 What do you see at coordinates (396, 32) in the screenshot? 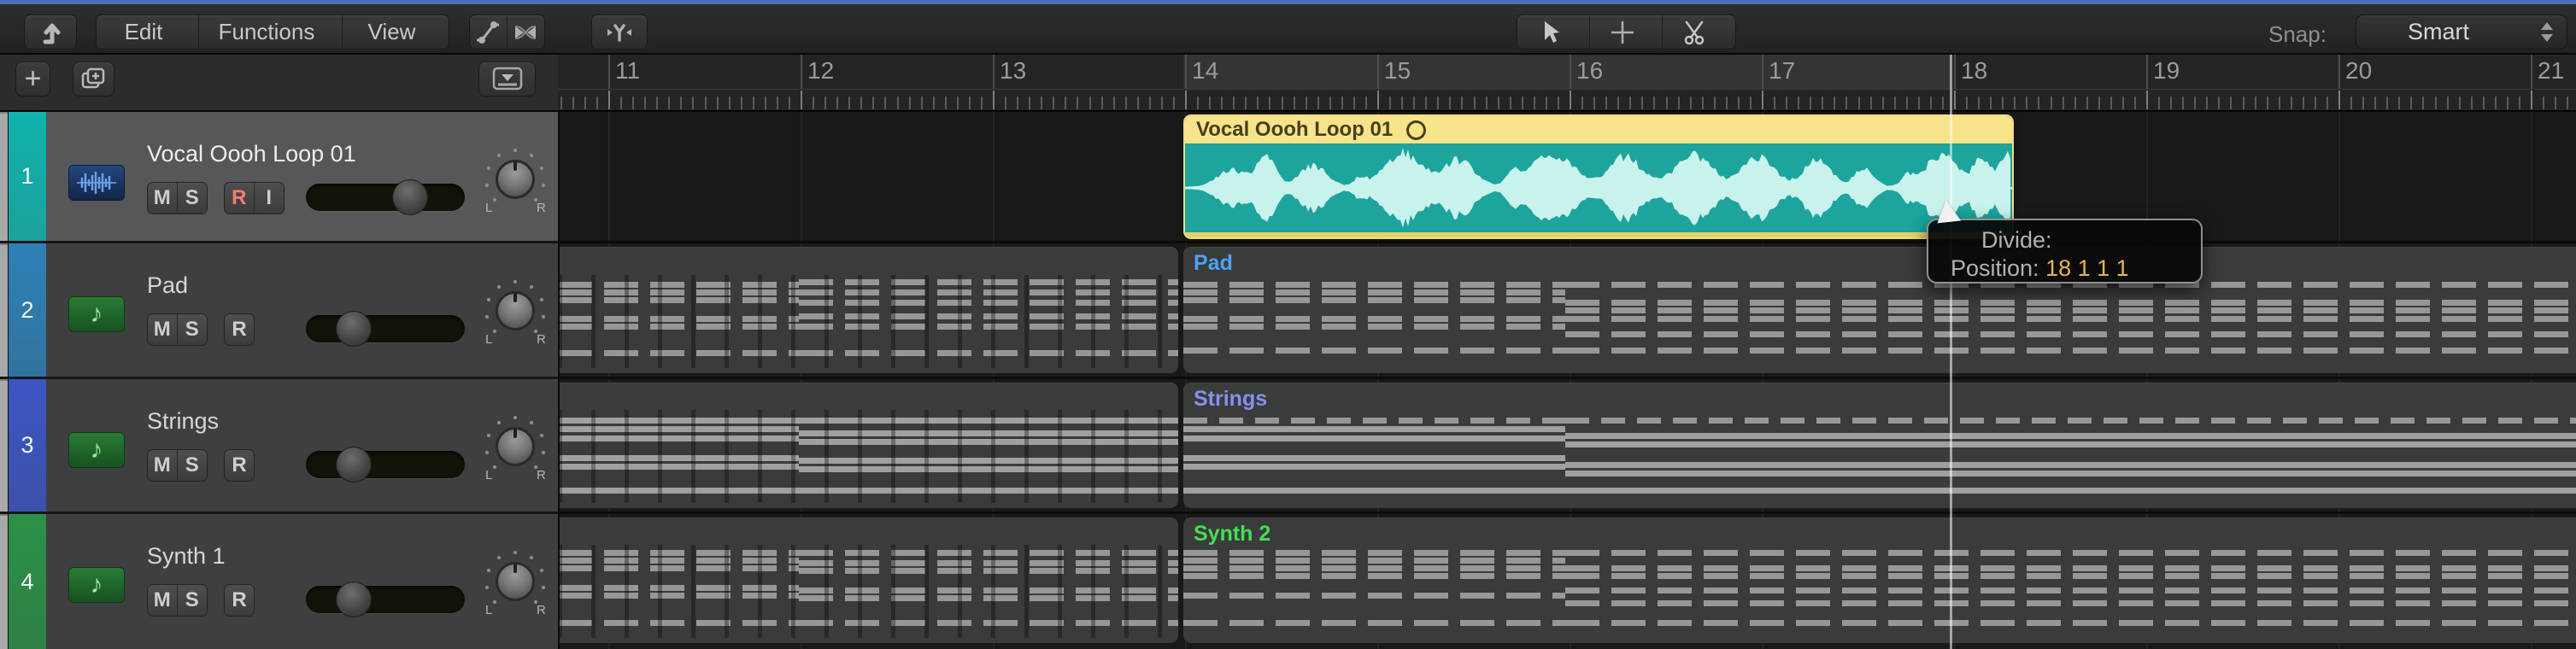
I see `menu-view: View` at bounding box center [396, 32].